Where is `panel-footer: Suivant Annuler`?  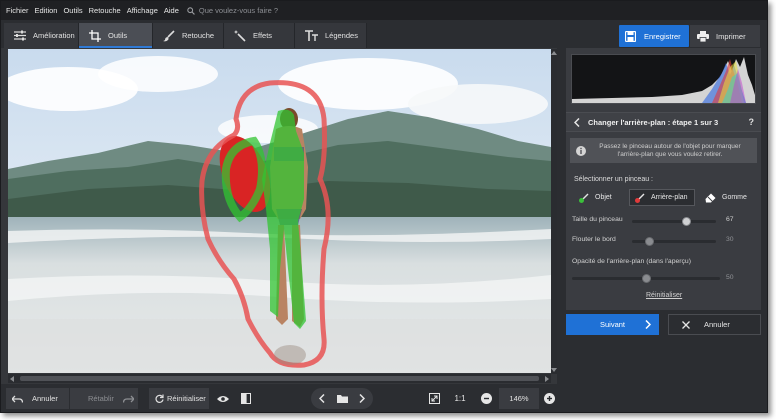 panel-footer: Suivant Annuler is located at coordinates (663, 325).